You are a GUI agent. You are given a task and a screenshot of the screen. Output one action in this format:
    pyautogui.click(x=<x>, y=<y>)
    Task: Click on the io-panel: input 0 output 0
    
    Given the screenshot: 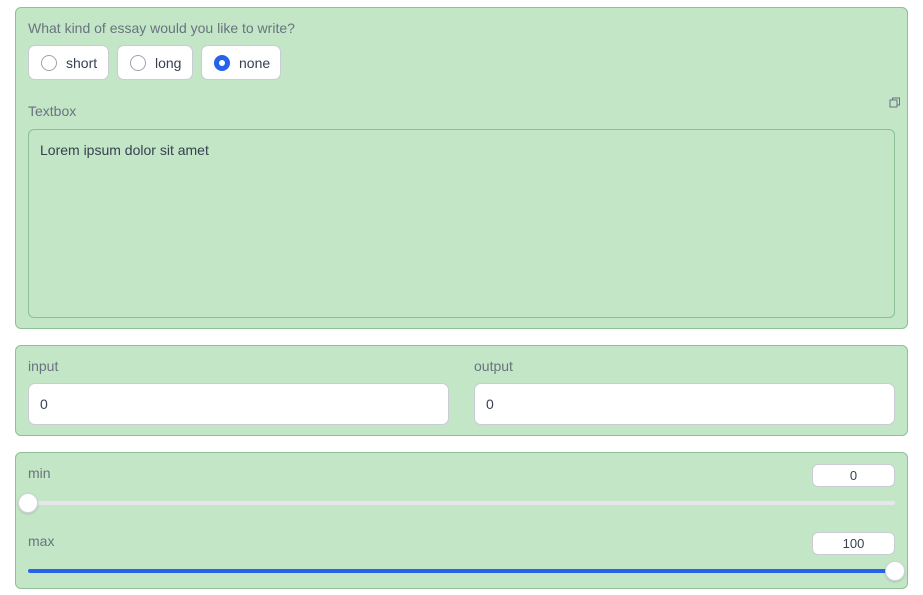 What is the action you would take?
    pyautogui.click(x=461, y=390)
    